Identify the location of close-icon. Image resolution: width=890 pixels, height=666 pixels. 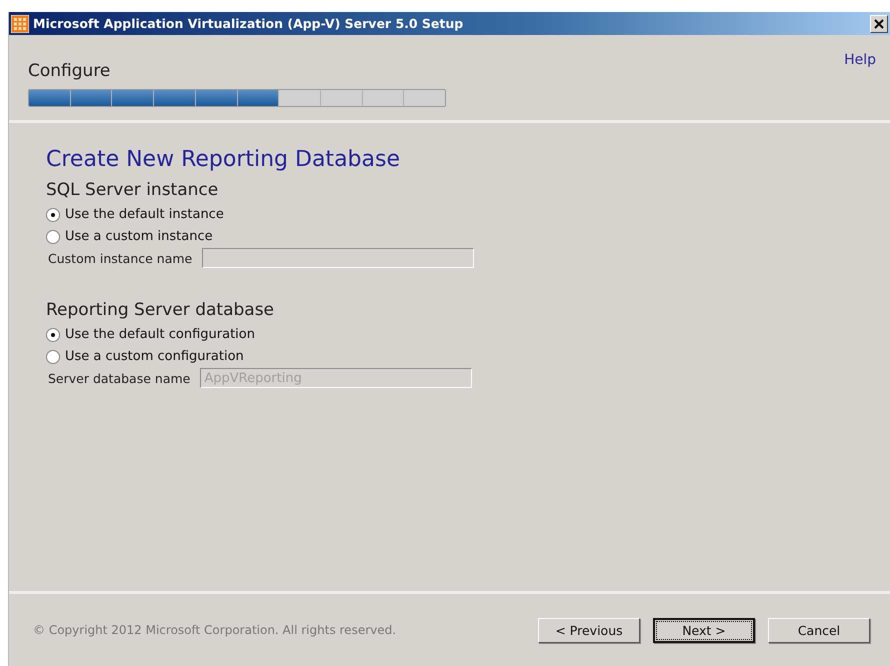
(879, 23).